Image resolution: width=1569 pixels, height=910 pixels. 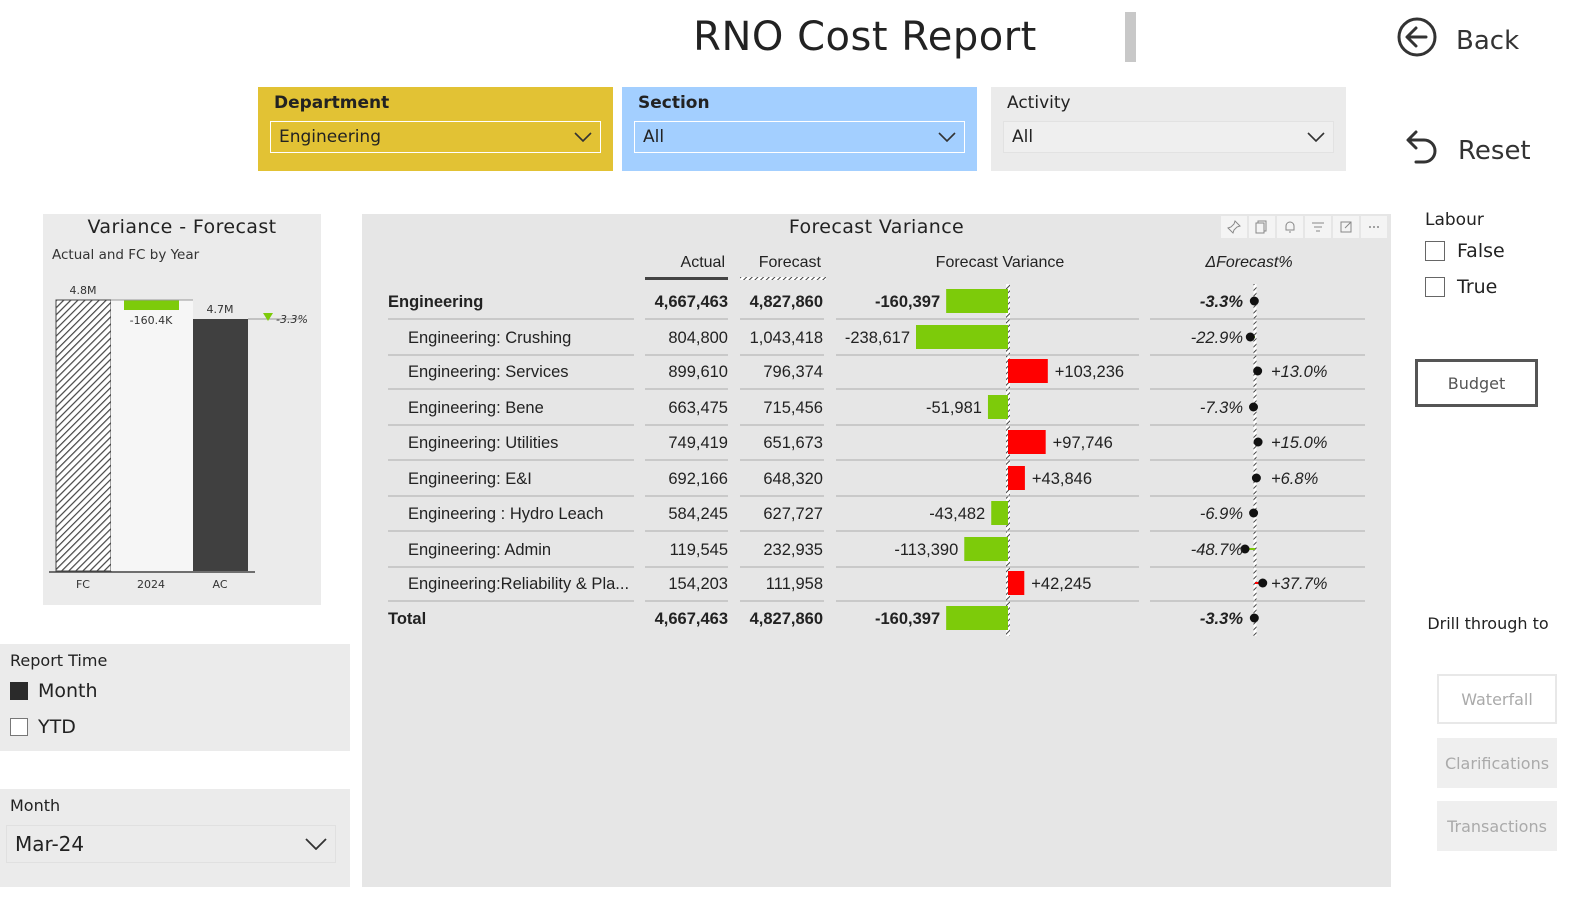 I want to click on pct-data-label: -3.3%, so click(x=292, y=319).